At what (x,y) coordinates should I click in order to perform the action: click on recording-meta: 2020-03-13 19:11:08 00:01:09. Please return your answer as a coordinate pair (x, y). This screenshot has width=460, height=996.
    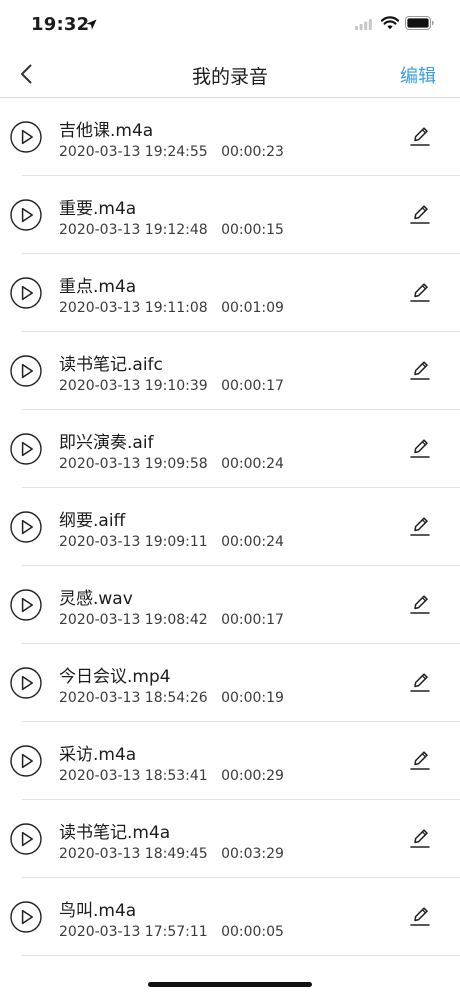
    Looking at the image, I should click on (171, 308).